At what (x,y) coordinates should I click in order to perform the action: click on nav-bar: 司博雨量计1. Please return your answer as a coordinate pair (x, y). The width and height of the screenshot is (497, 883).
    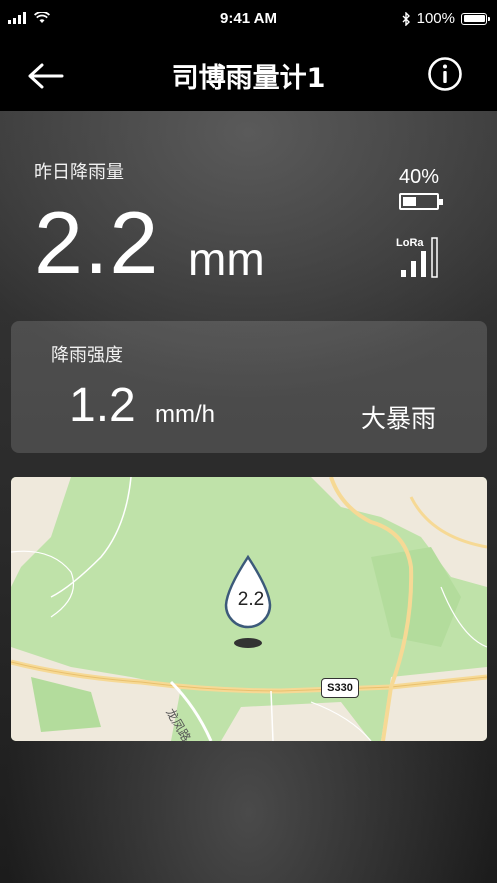
    Looking at the image, I should click on (248, 74).